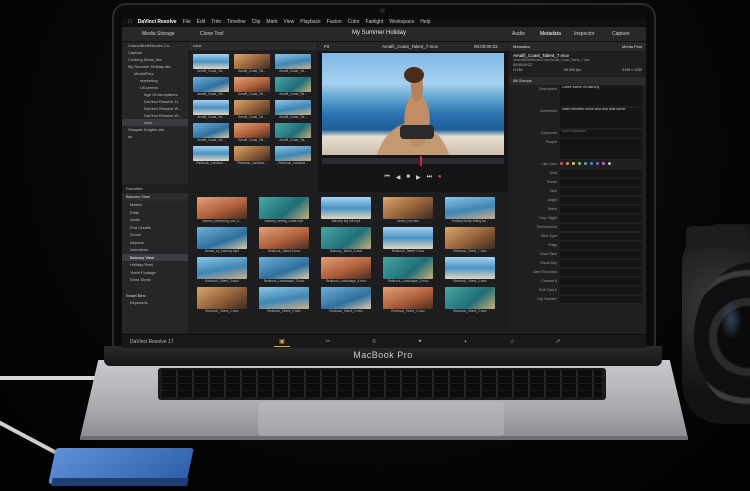 The height and width of the screenshot is (491, 750). What do you see at coordinates (155, 205) in the screenshot?
I see `bin-item: Master` at bounding box center [155, 205].